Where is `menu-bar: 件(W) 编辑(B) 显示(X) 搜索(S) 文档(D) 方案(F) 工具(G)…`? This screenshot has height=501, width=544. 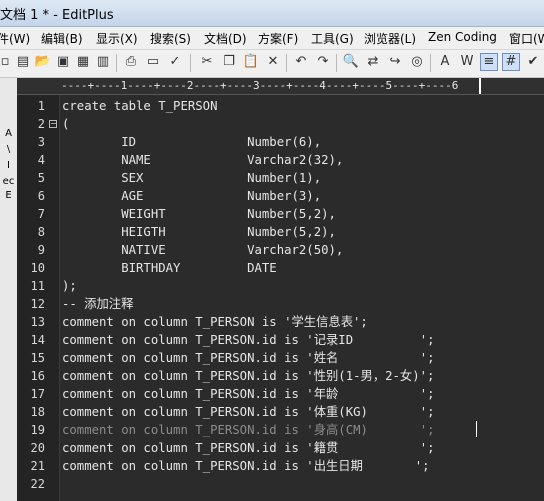
menu-bar: 件(W) 编辑(B) 显示(X) 搜索(S) 文档(D) 方案(F) 工具(G)… is located at coordinates (272, 38).